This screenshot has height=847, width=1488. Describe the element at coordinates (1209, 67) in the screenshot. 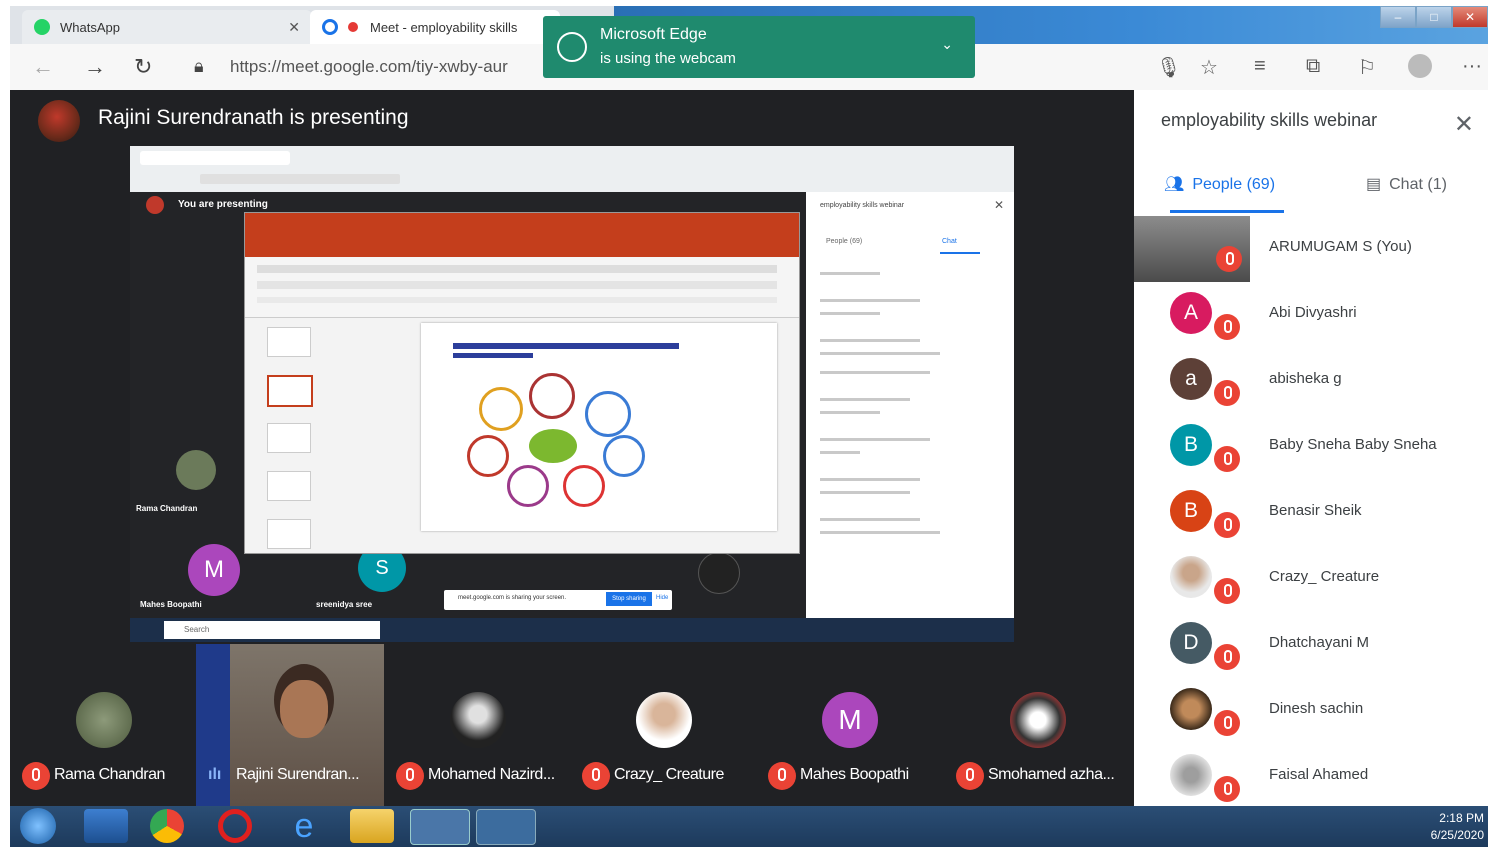

I see `favorite-star-icon: ☆` at that location.